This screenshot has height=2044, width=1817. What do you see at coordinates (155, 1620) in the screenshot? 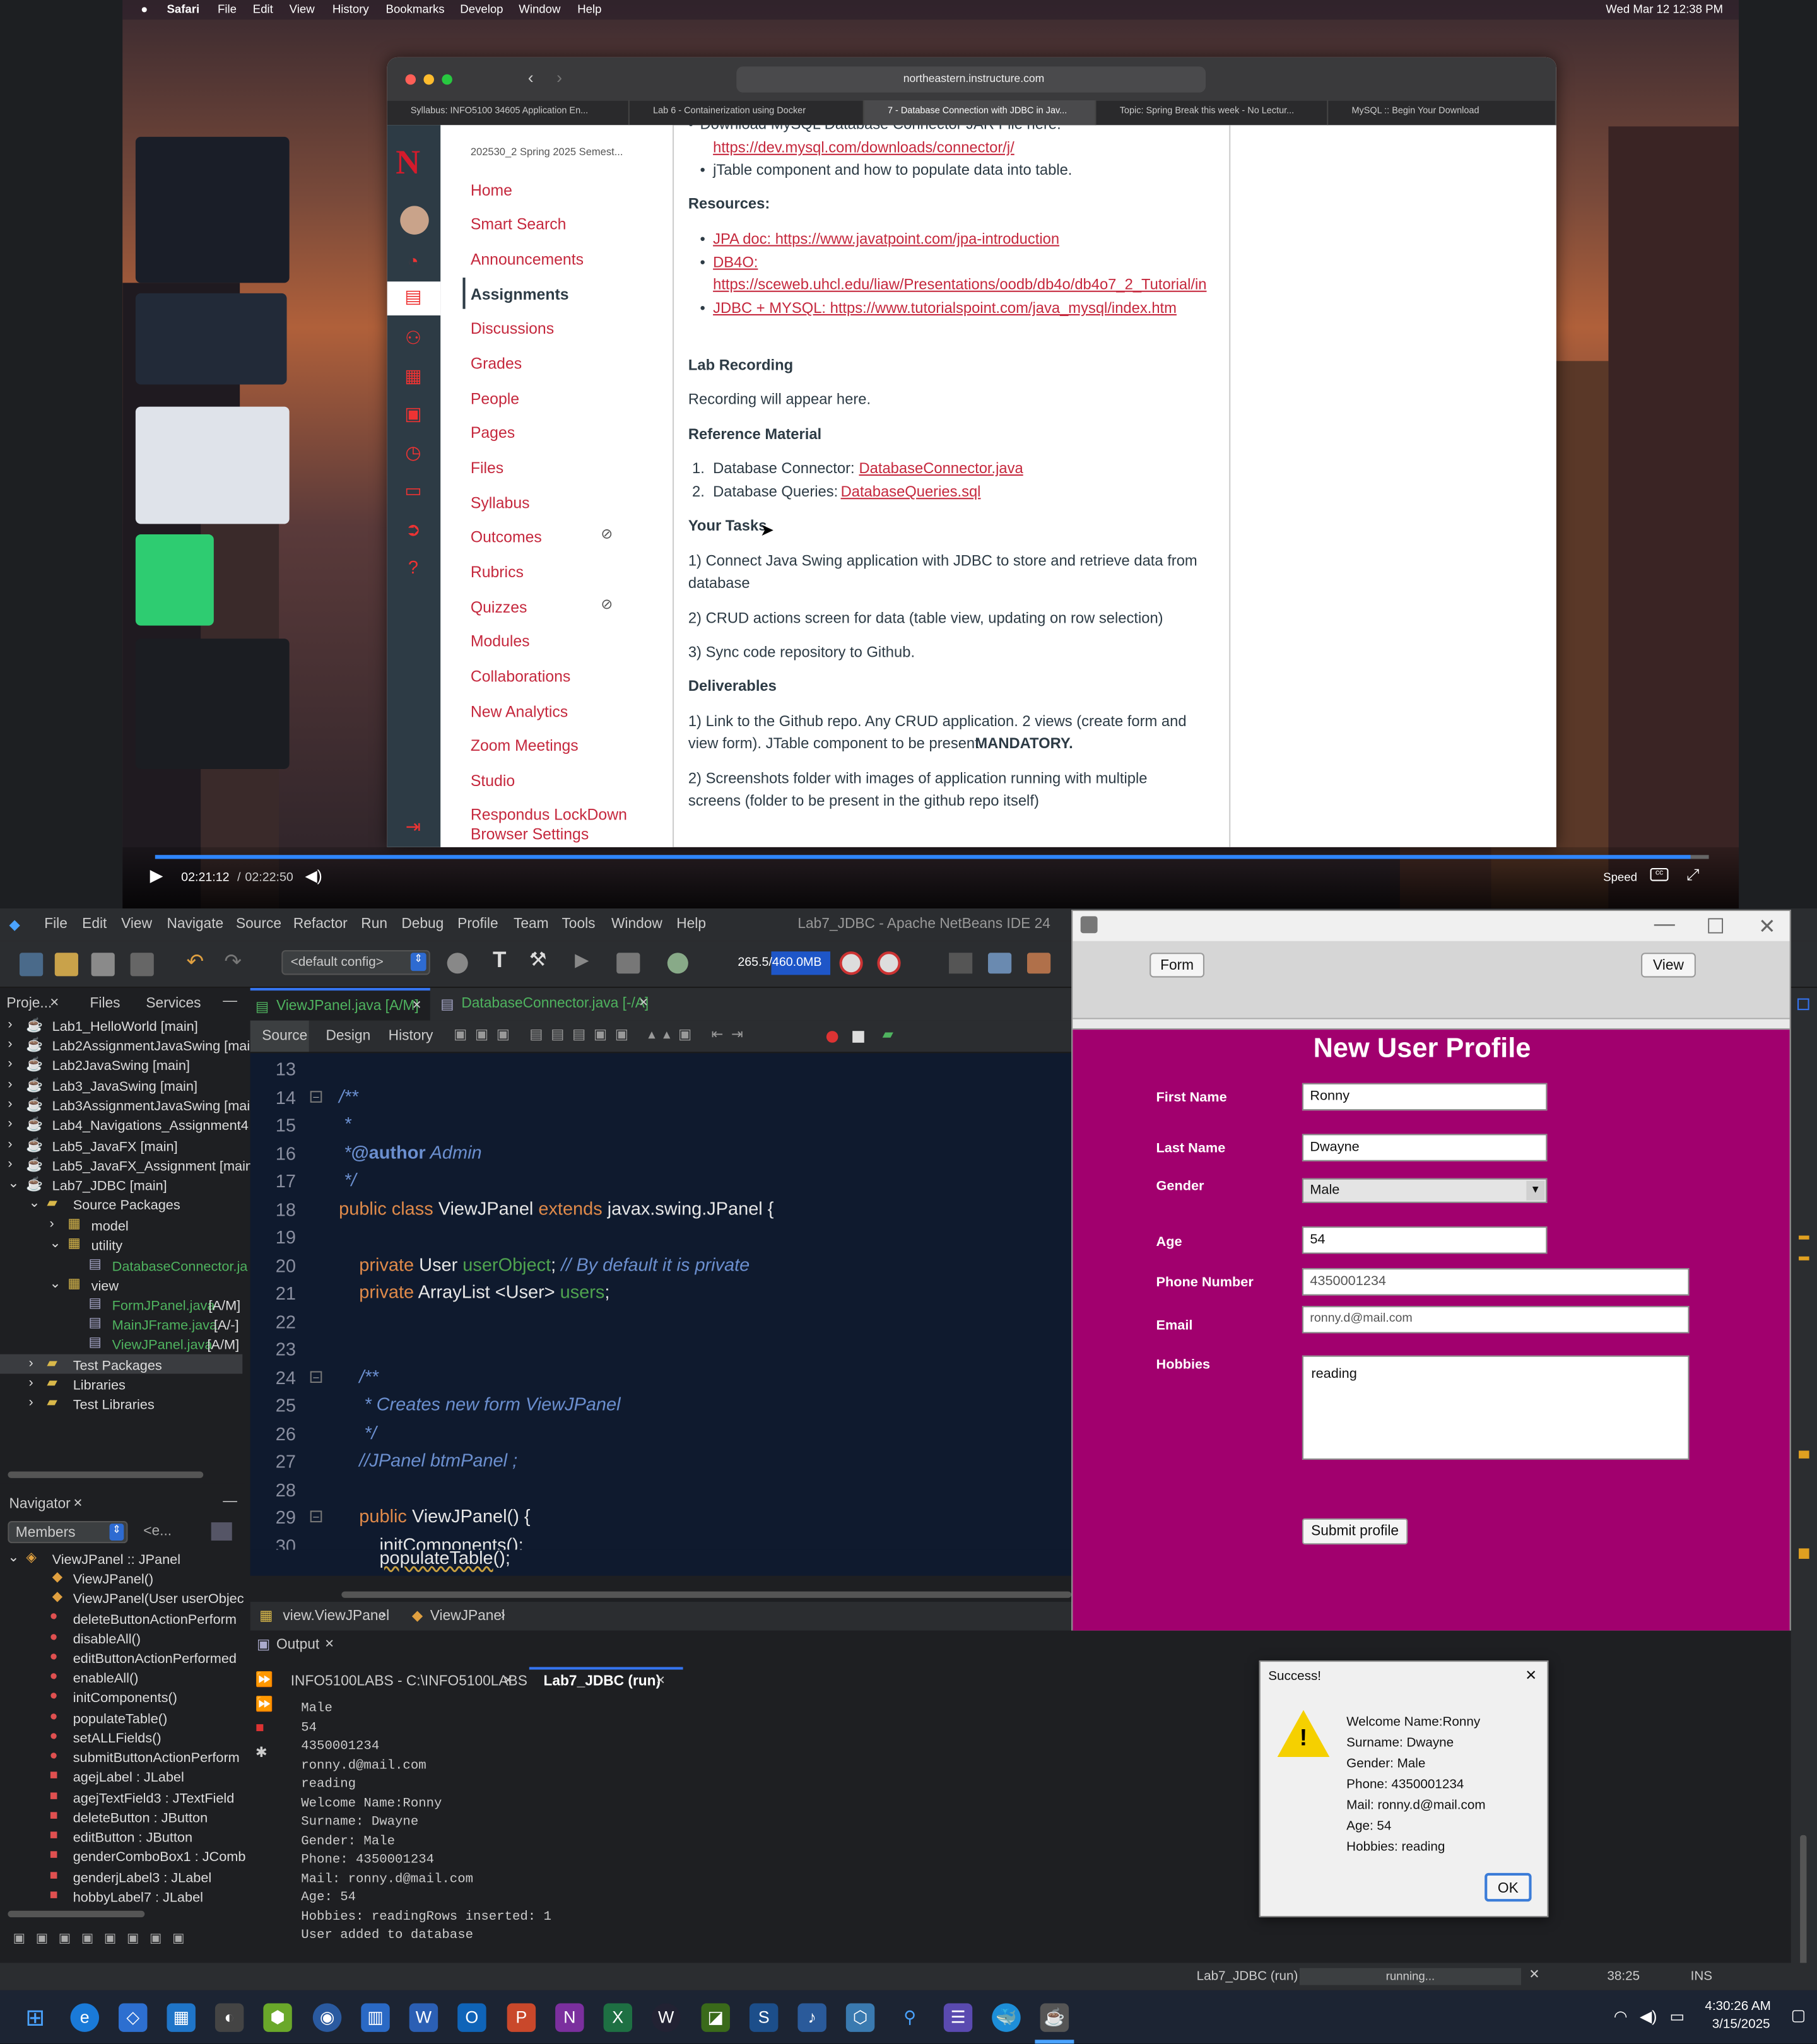
I see `nav-item: deleteButtonActionPerform` at bounding box center [155, 1620].